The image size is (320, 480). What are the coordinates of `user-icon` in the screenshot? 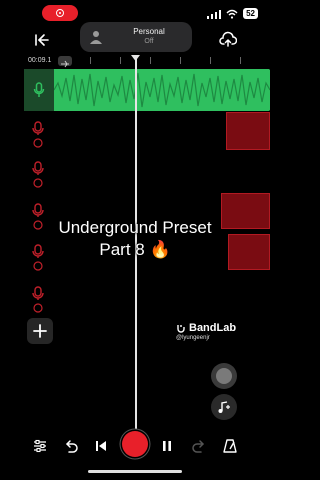 It's located at (96, 37).